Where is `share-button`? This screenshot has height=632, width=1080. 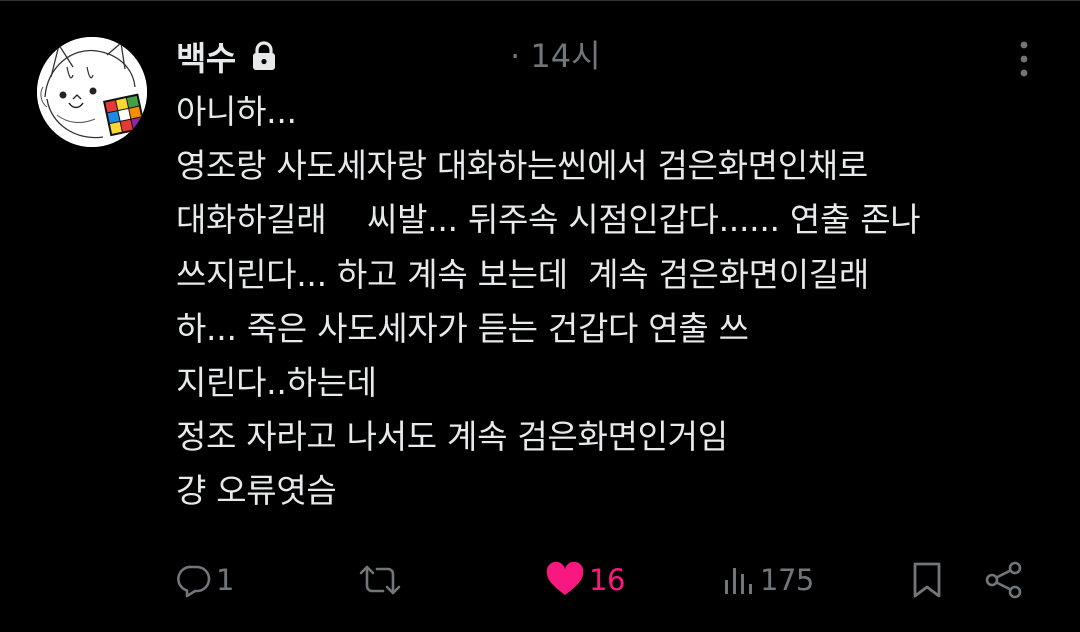
share-button is located at coordinates (1004, 580).